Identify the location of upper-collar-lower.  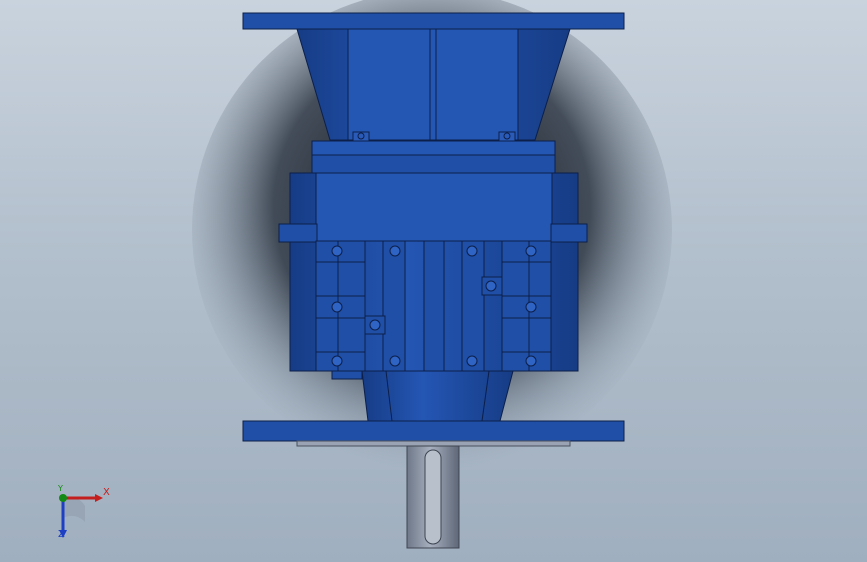
(433, 164).